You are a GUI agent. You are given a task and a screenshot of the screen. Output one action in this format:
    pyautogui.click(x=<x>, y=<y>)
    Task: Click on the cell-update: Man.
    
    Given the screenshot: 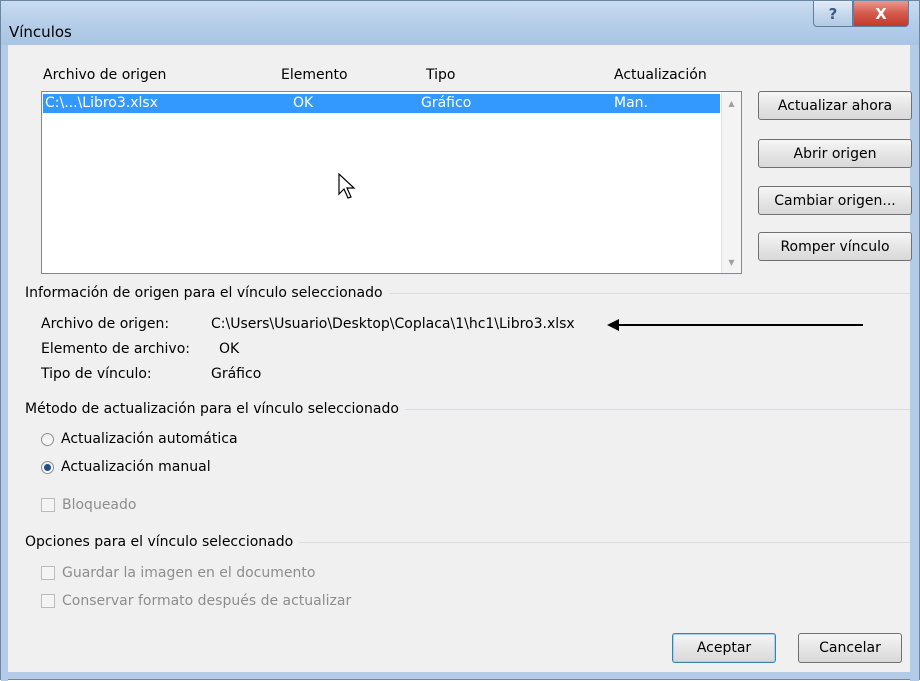 What is the action you would take?
    pyautogui.click(x=631, y=103)
    